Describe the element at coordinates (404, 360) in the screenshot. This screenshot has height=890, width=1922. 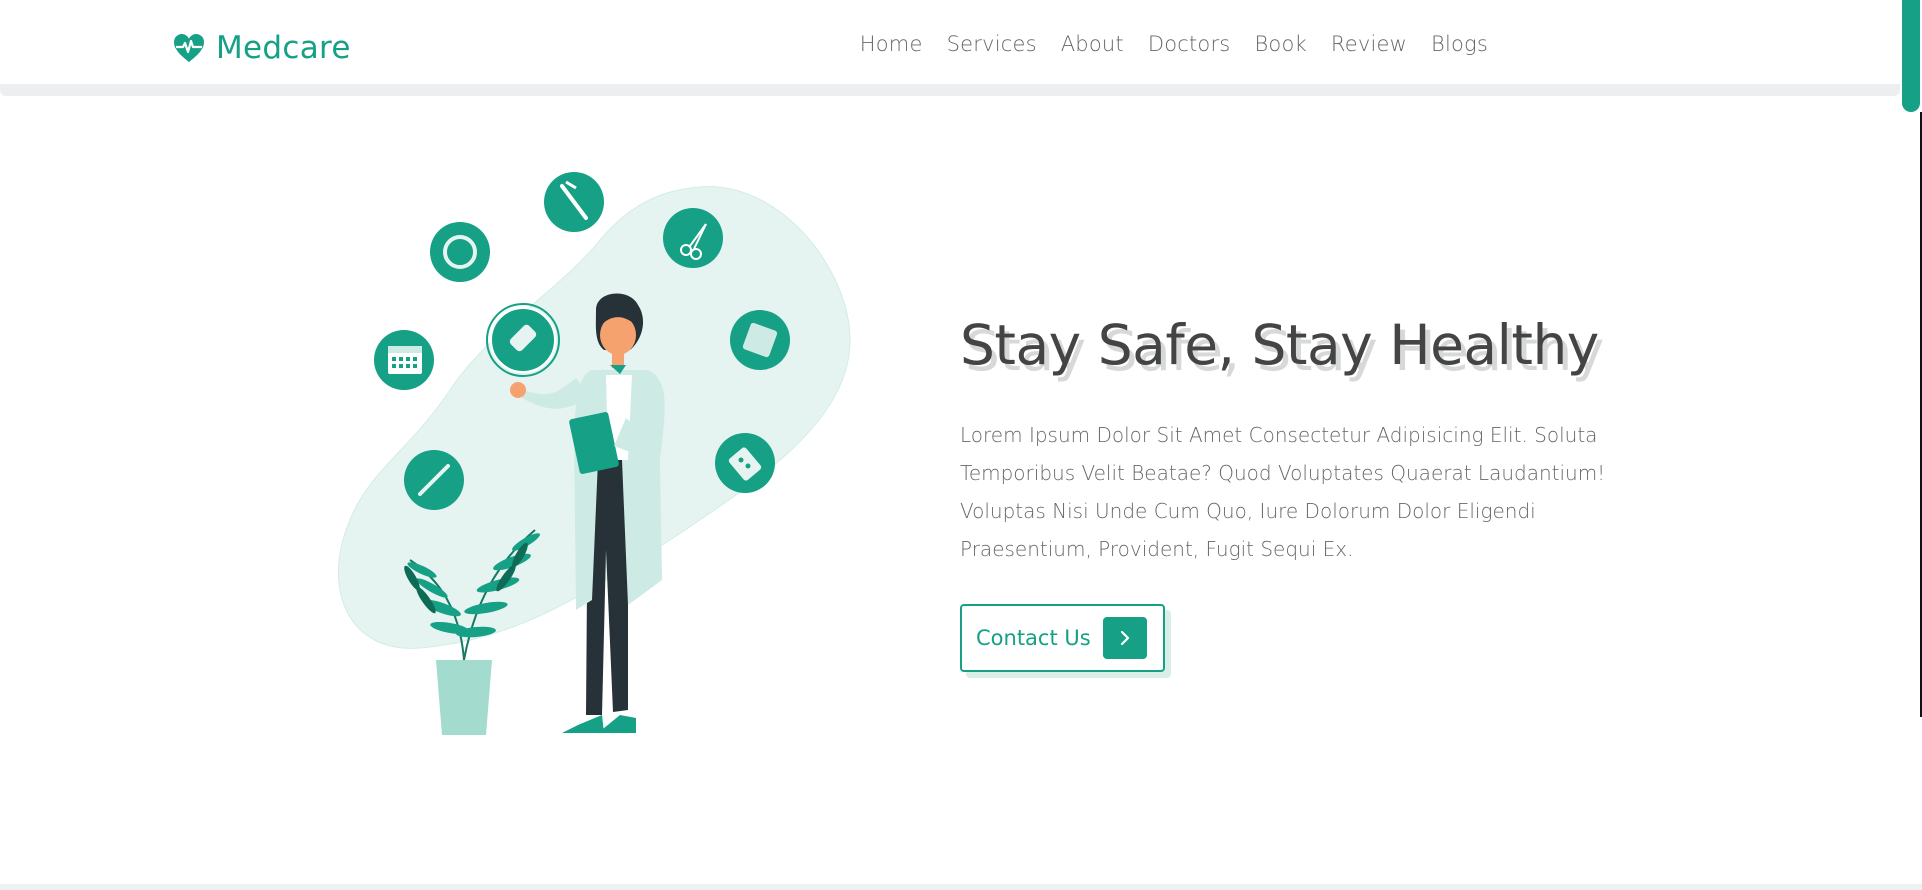
I see `calendar-icon` at that location.